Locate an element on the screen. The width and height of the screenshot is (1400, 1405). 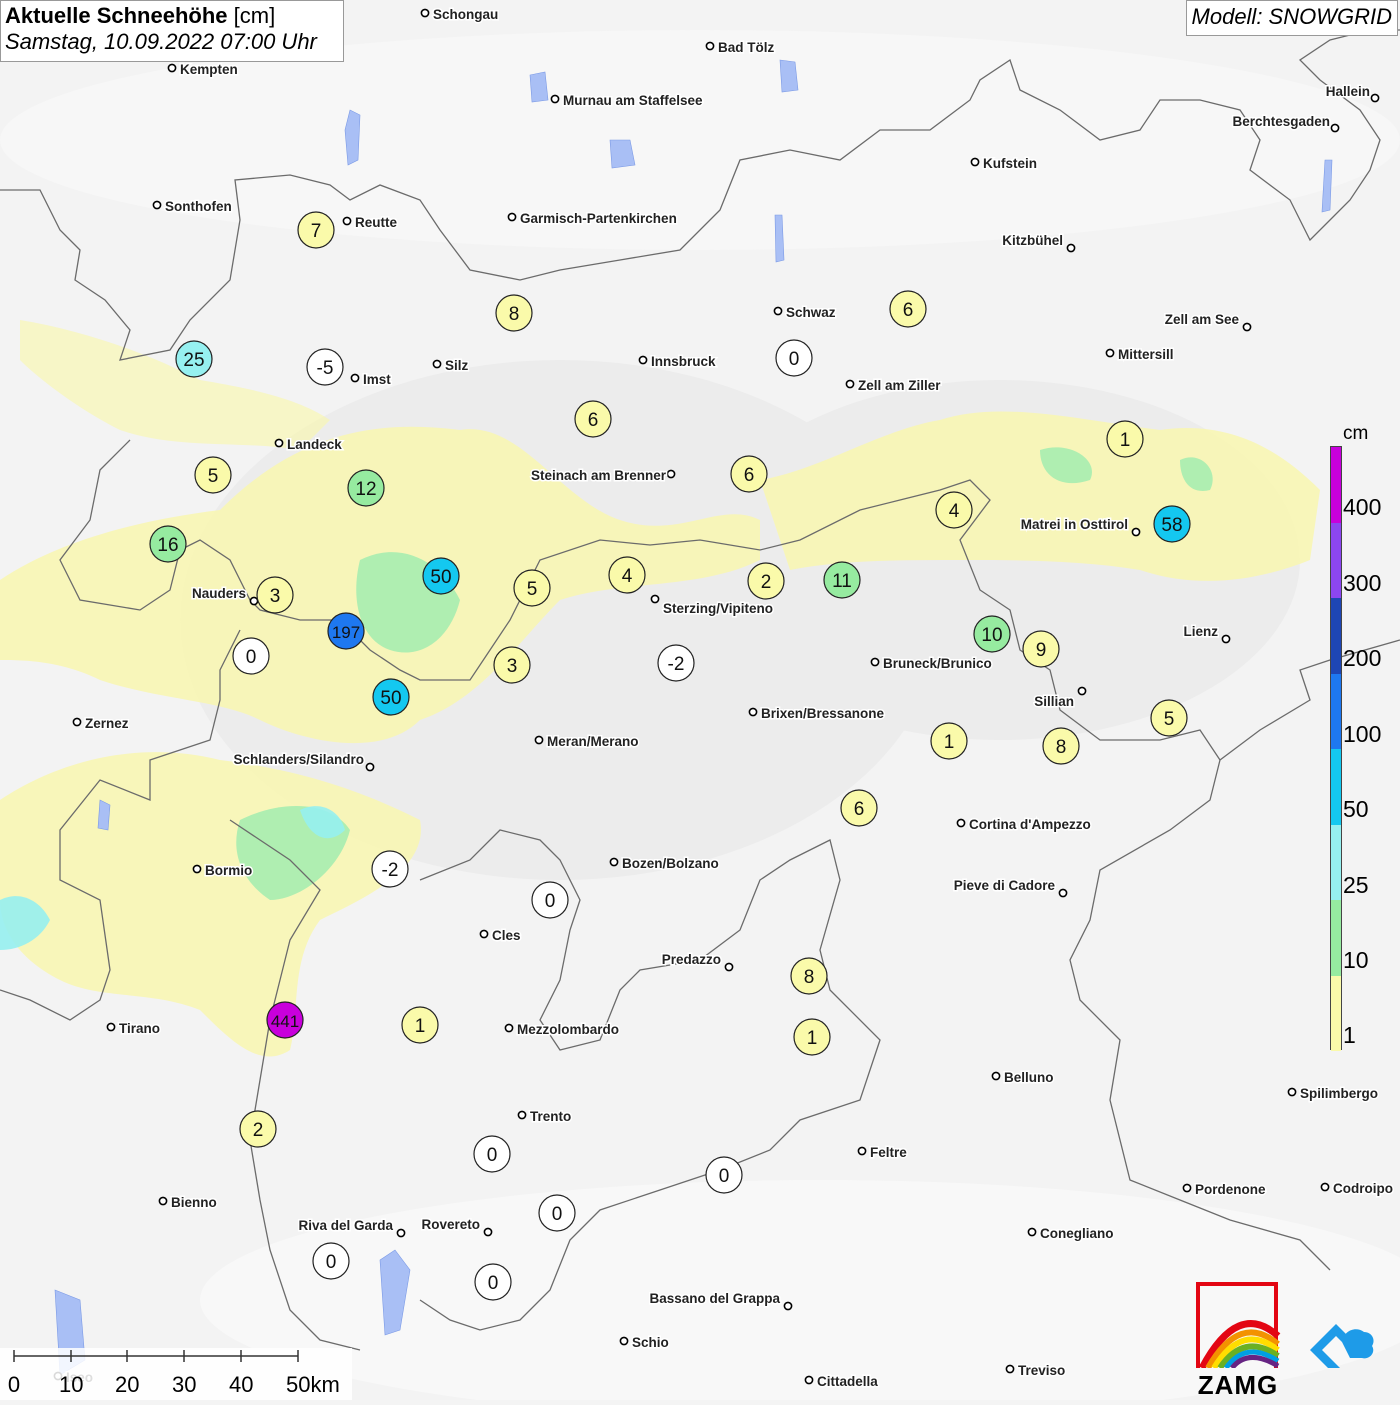
station-value: 7 is located at coordinates (316, 231).